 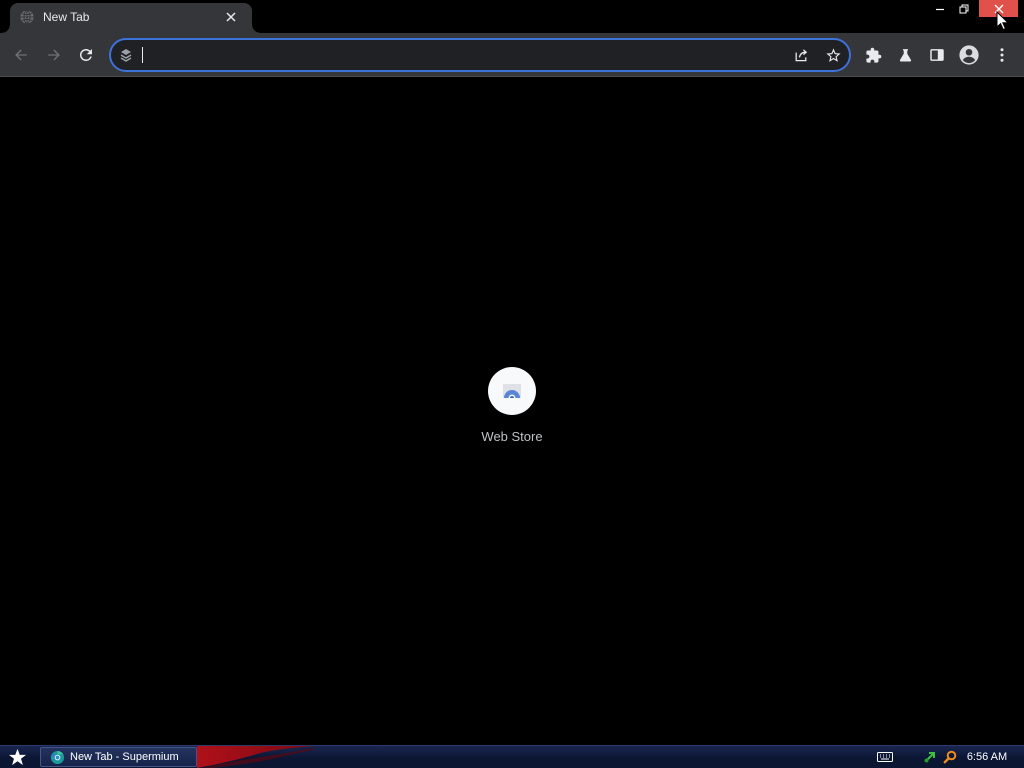 I want to click on share-button, so click(x=801, y=55).